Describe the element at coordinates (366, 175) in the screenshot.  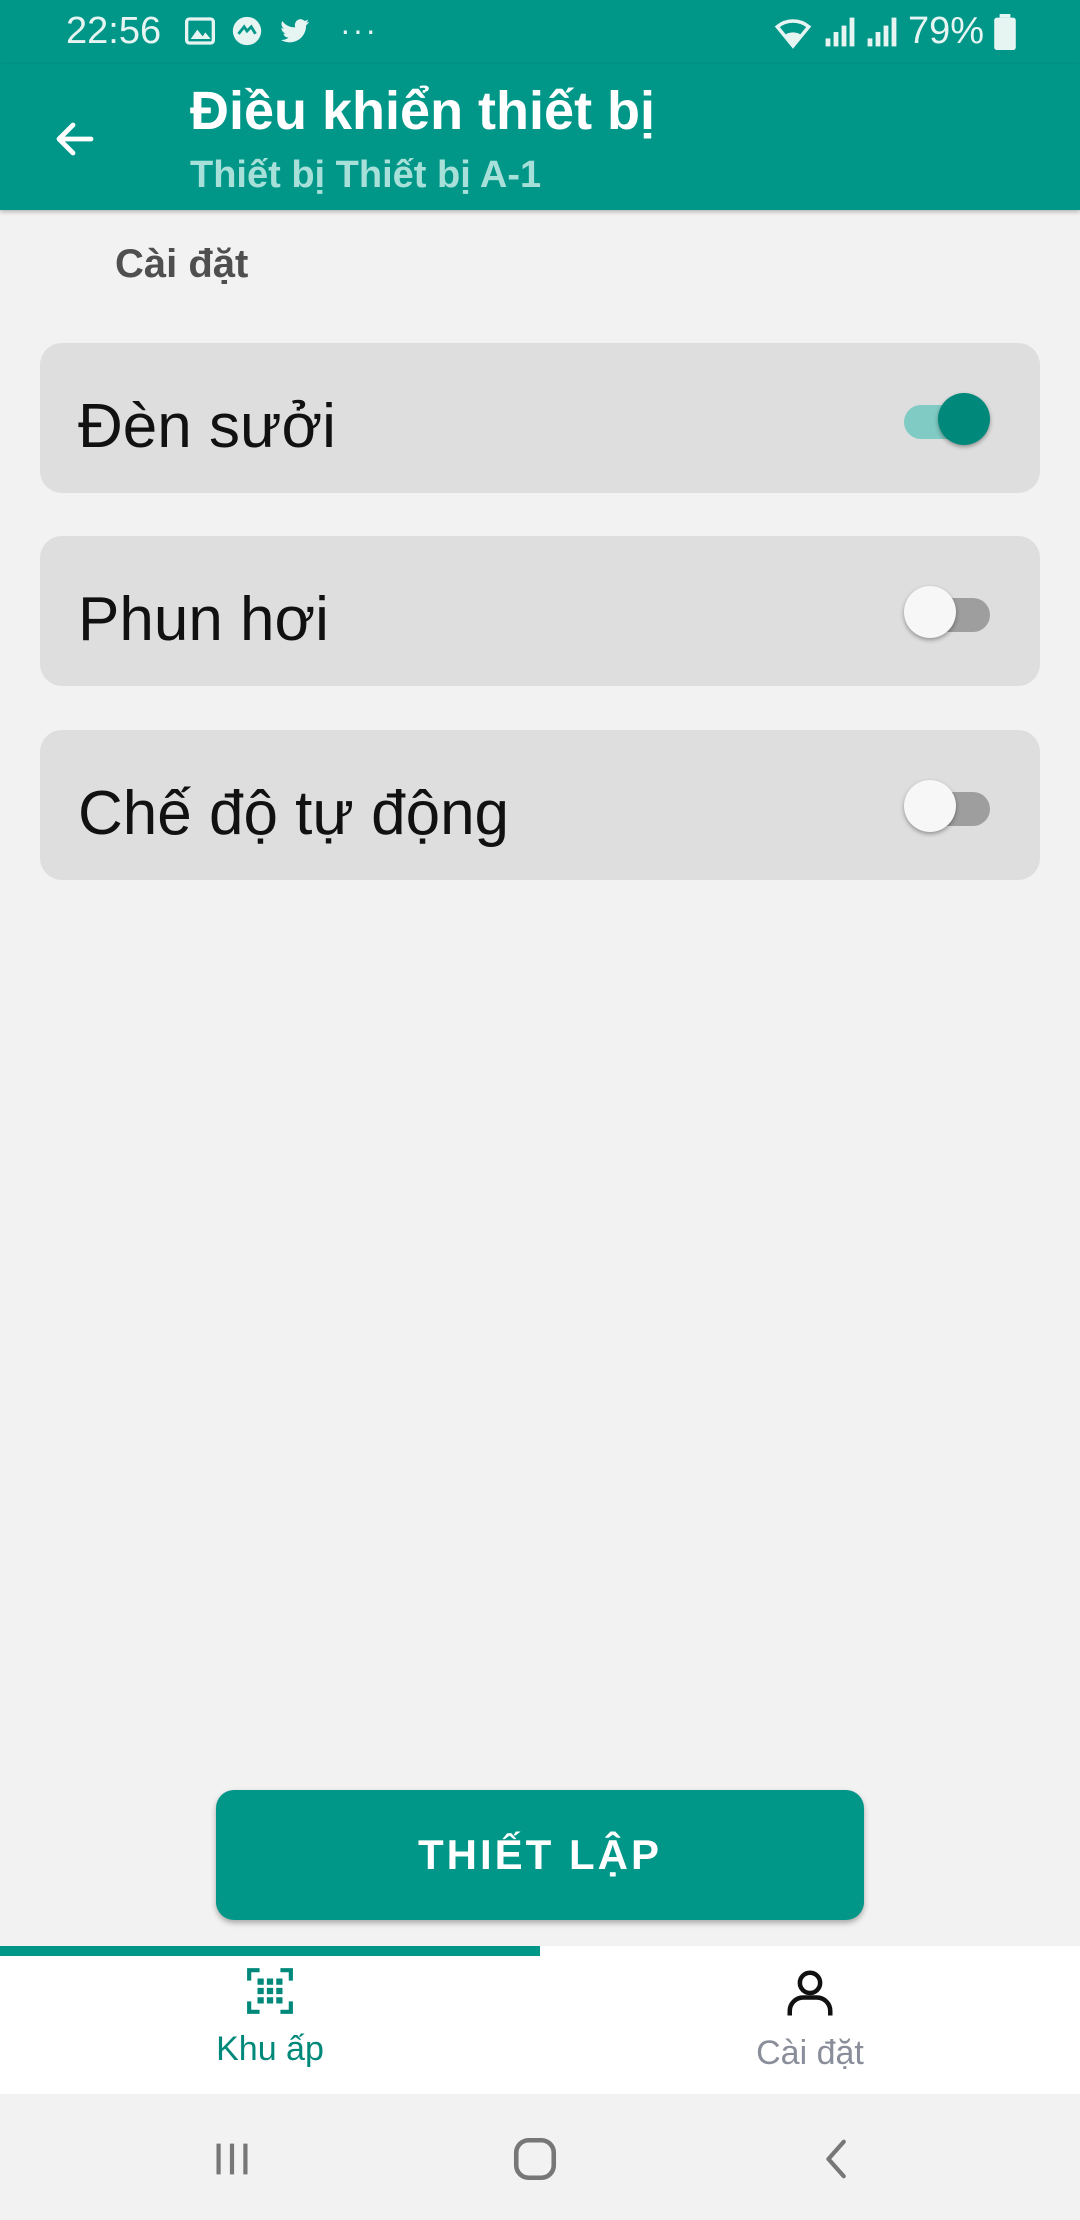
I see `page-subtitle: Thiết bị Thiết bị A-1` at that location.